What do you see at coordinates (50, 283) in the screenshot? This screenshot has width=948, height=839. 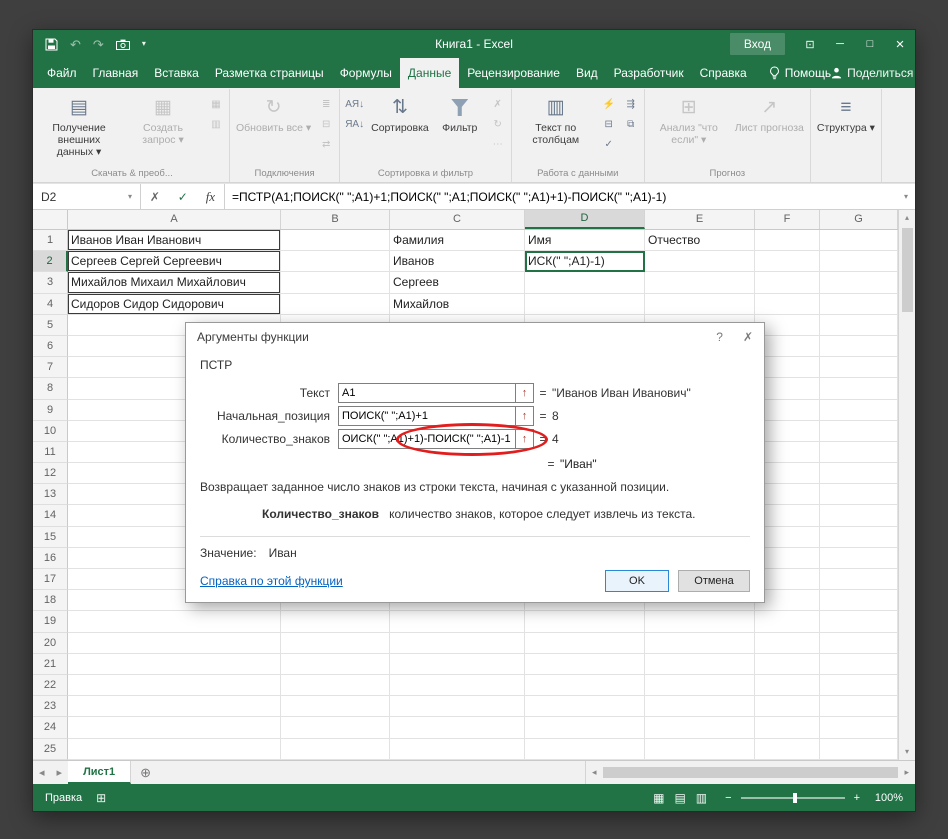 I see `row-header-3: 3` at bounding box center [50, 283].